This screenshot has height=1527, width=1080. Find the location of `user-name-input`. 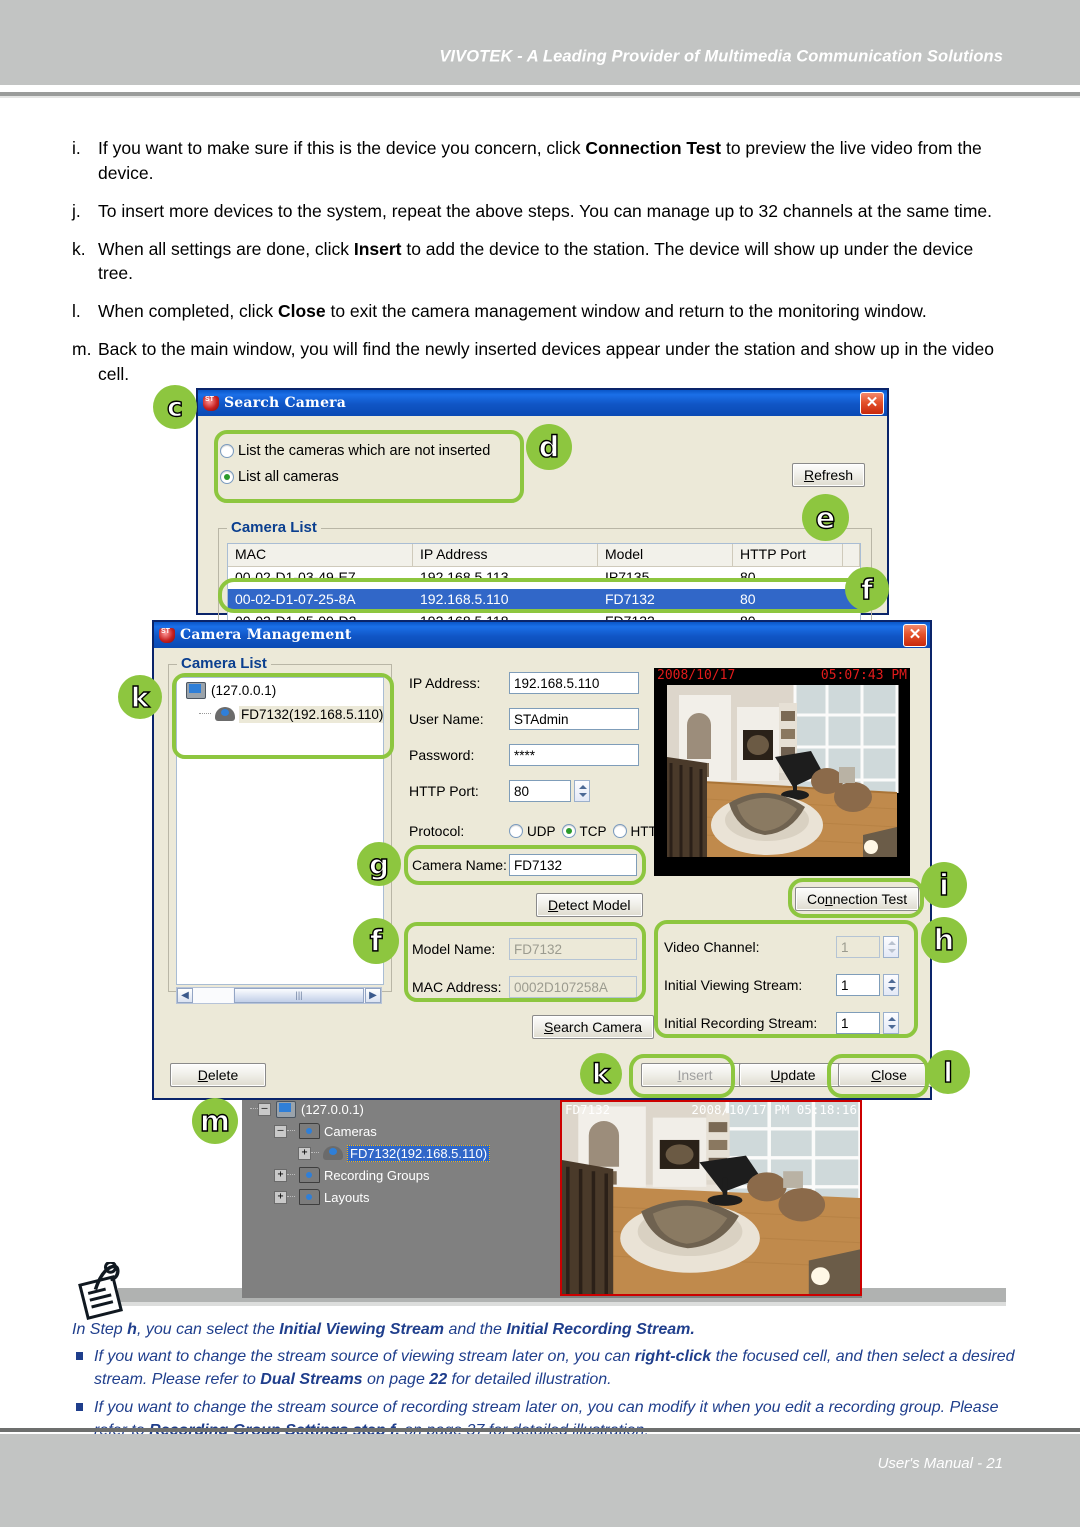

user-name-input is located at coordinates (574, 719).